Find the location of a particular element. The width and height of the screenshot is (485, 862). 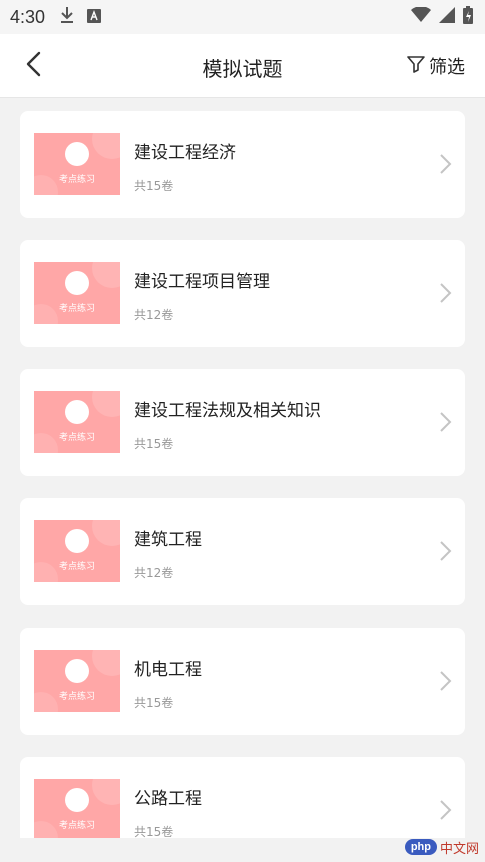

filter-icon is located at coordinates (416, 66).